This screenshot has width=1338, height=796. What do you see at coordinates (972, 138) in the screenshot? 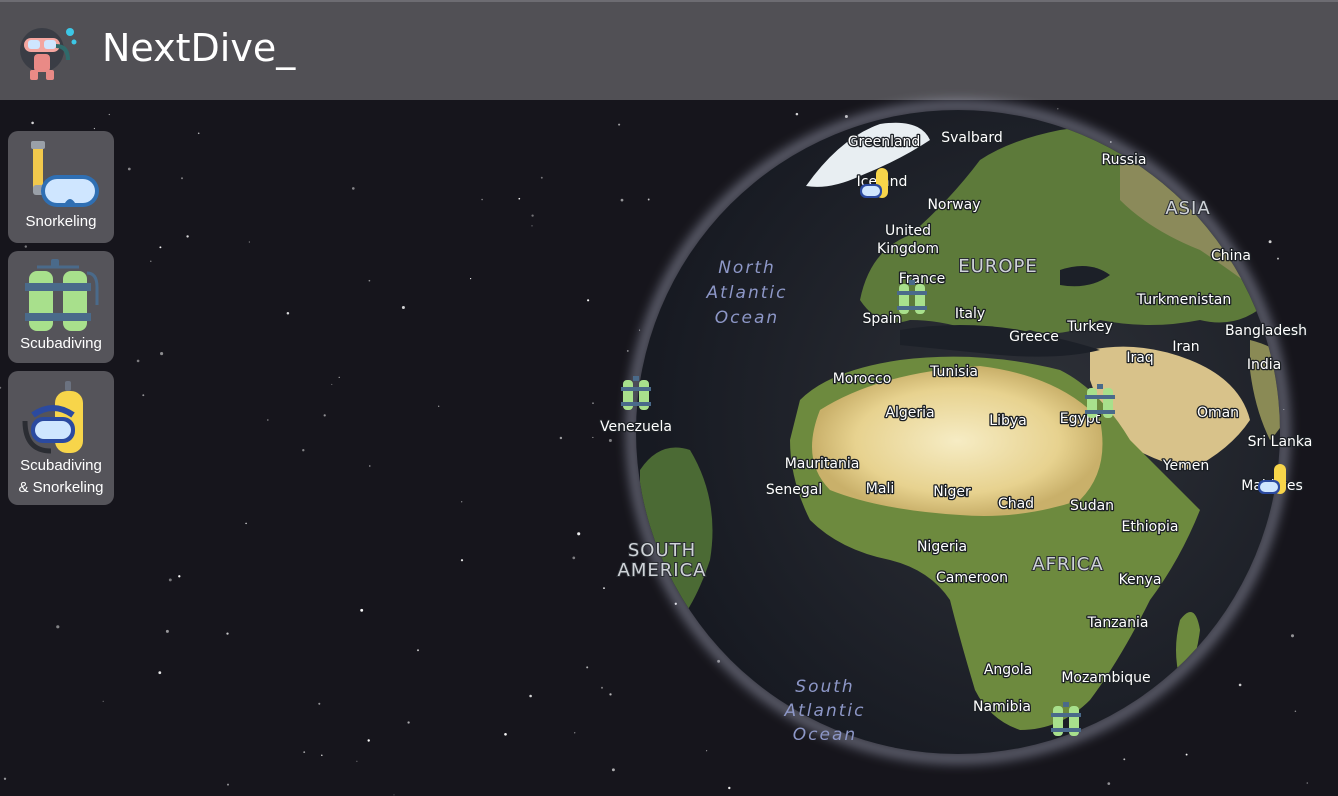
I see `label-svalbard: Svalbard` at bounding box center [972, 138].